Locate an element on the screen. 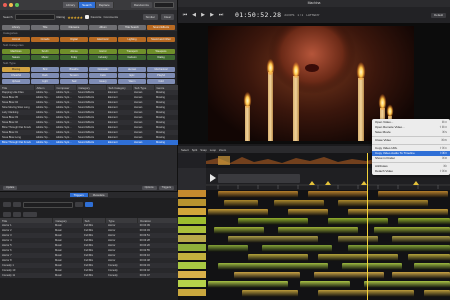  filter-filename: Filename is located at coordinates (74, 27).